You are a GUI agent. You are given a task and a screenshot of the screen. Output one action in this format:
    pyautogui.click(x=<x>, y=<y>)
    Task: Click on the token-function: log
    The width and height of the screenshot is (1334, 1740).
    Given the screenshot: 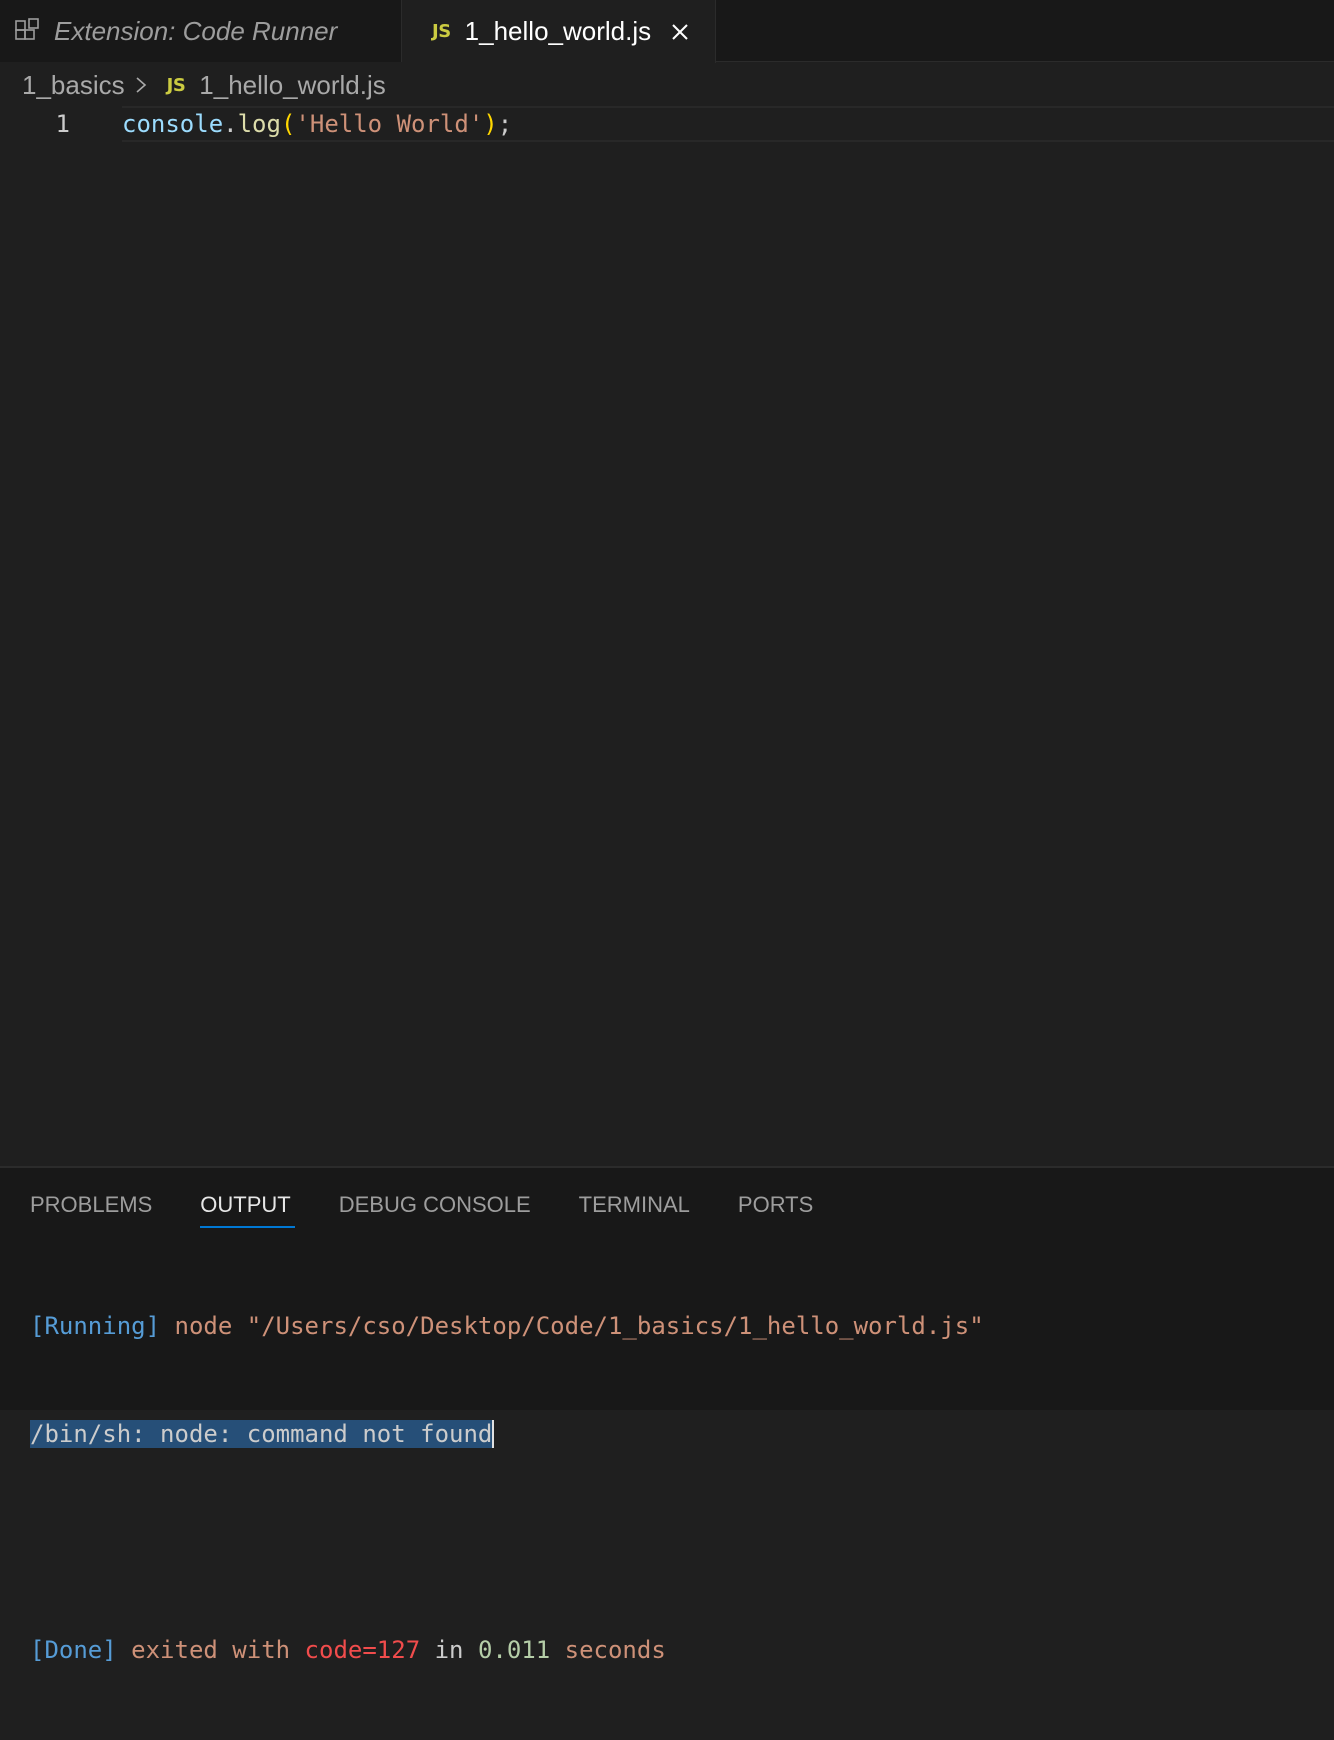 What is the action you would take?
    pyautogui.click(x=259, y=124)
    